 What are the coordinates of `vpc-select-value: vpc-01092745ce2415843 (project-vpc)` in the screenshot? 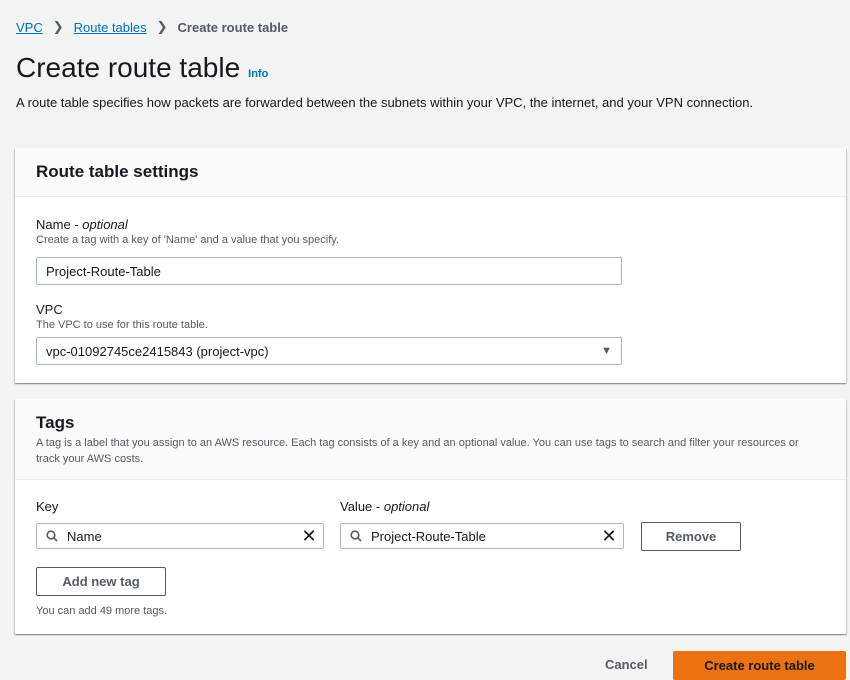 It's located at (157, 351).